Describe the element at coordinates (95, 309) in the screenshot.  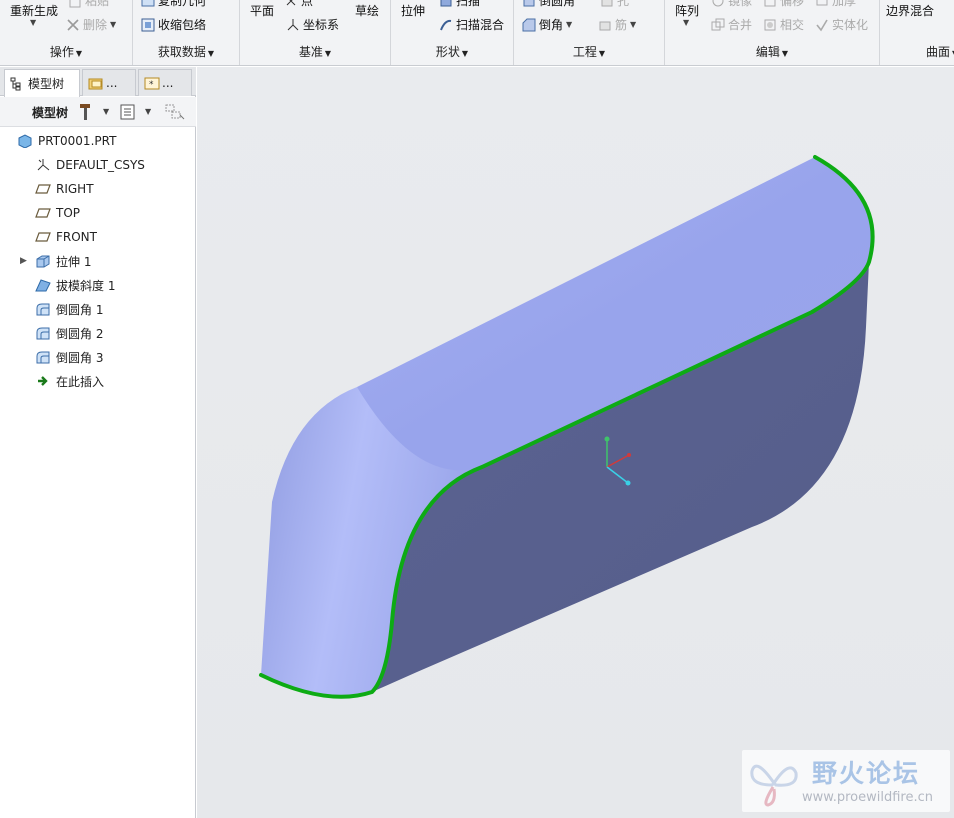
I see `tree-item-round-1: 倒圆角 1` at that location.